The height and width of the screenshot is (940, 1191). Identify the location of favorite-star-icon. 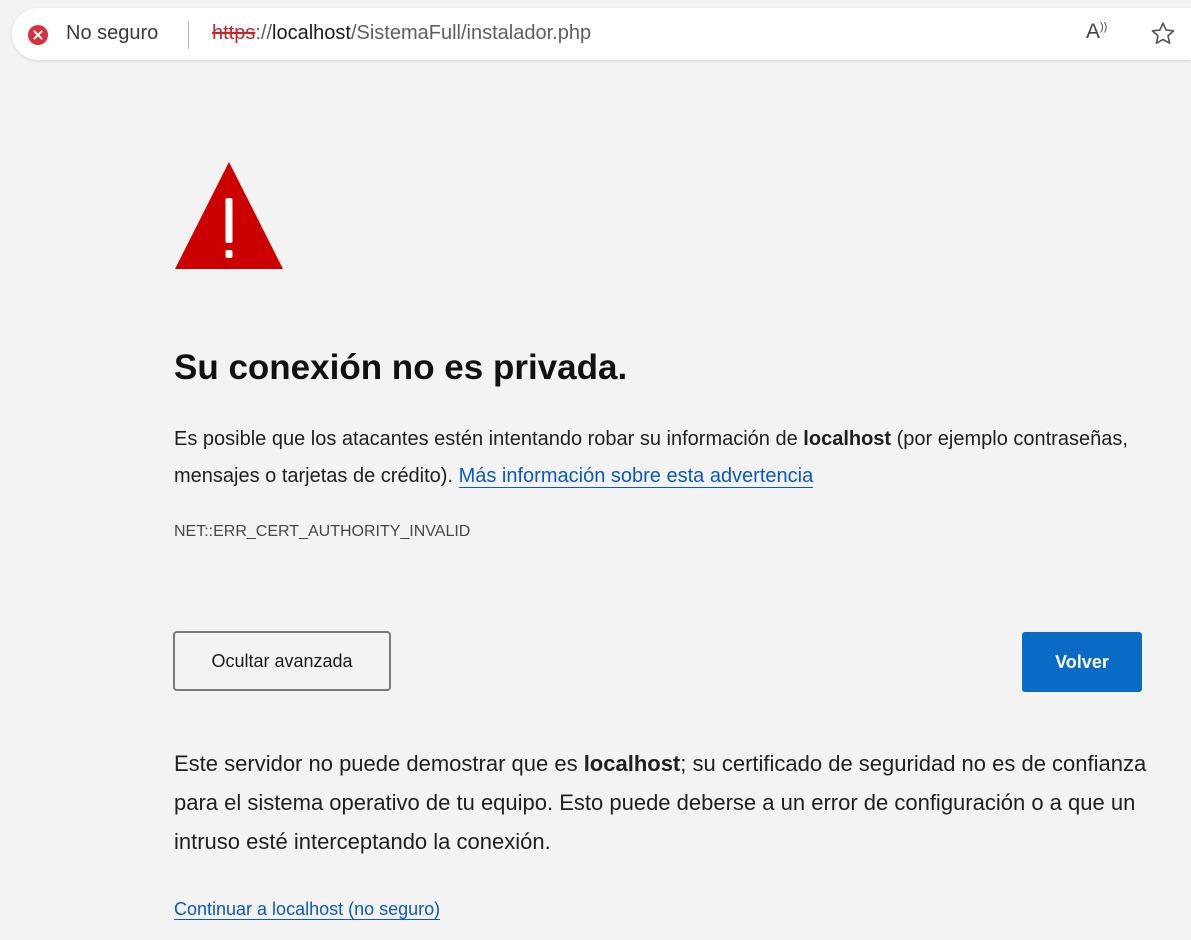
(1163, 34).